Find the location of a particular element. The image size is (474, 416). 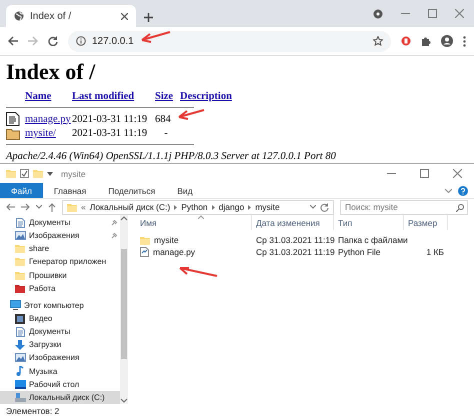

picture-icon is located at coordinates (20, 235).